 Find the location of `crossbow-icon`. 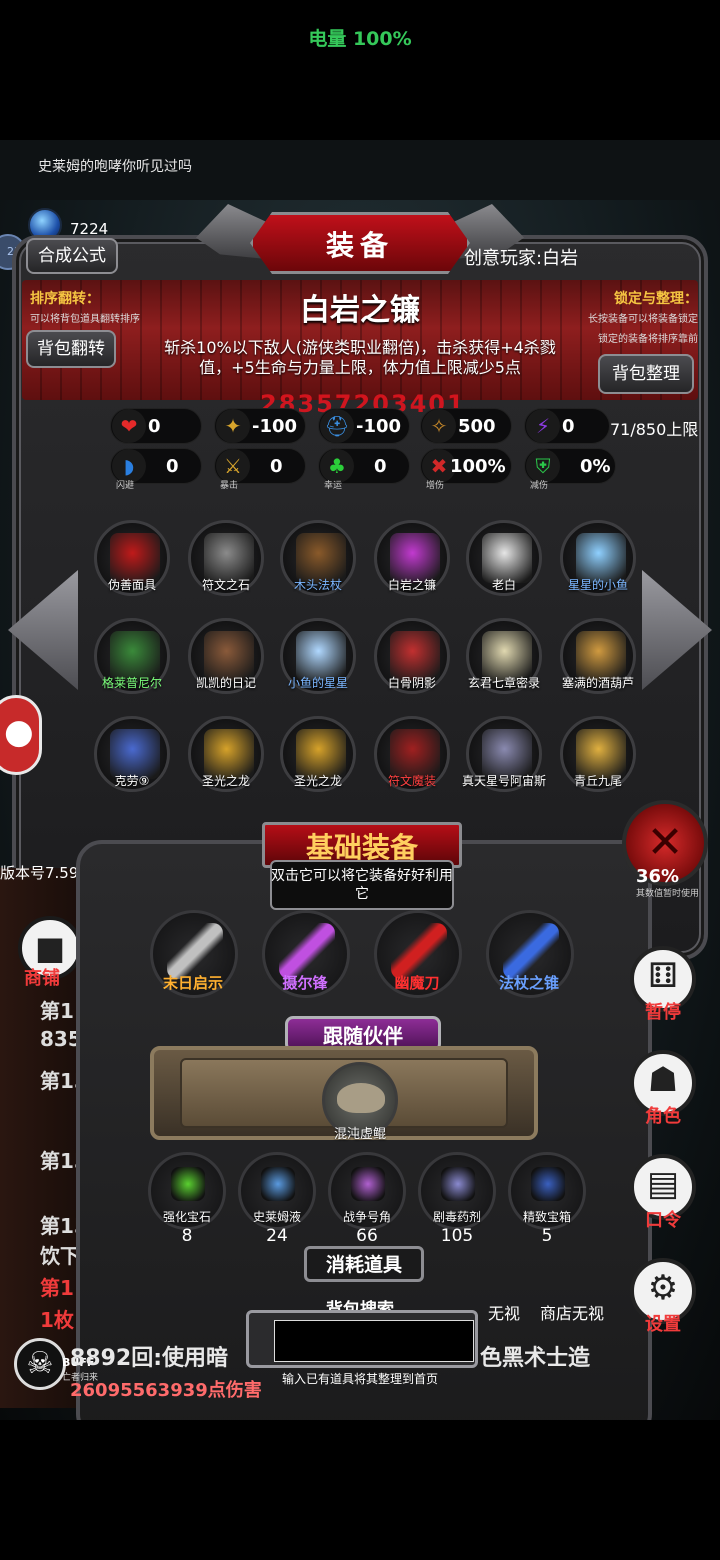

crossbow-icon is located at coordinates (195, 951).